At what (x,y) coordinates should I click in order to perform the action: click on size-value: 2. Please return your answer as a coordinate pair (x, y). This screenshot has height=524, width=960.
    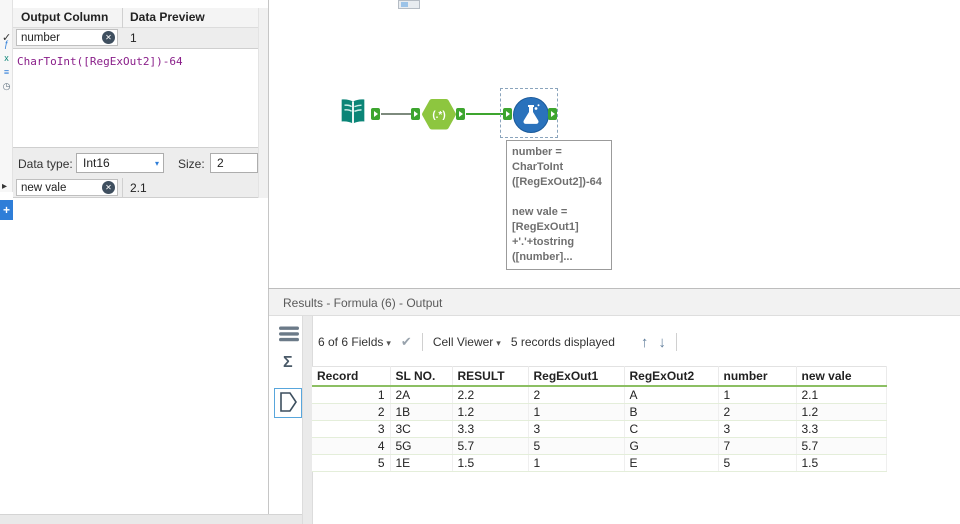
    Looking at the image, I should click on (220, 163).